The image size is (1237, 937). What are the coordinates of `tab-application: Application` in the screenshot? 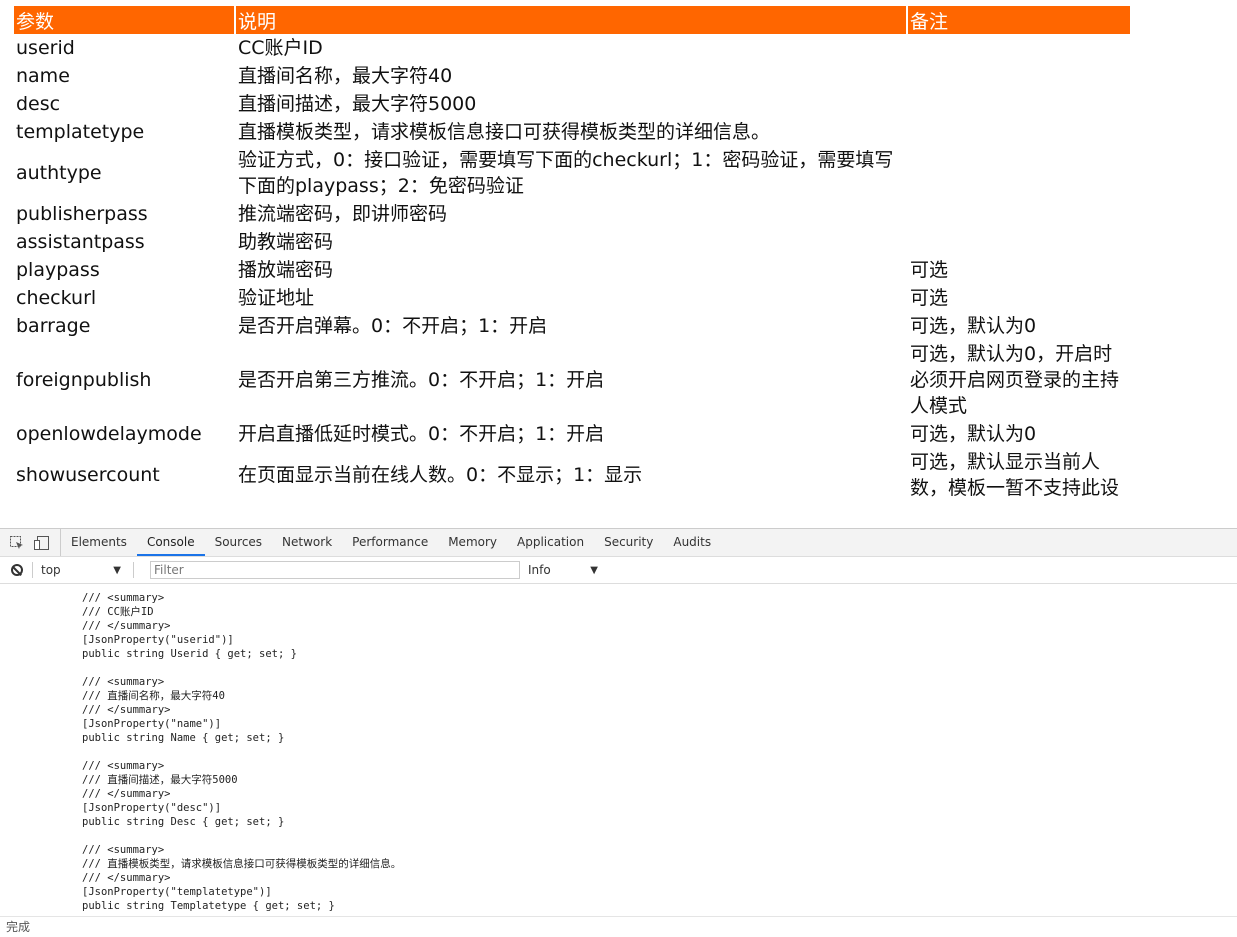 It's located at (550, 542).